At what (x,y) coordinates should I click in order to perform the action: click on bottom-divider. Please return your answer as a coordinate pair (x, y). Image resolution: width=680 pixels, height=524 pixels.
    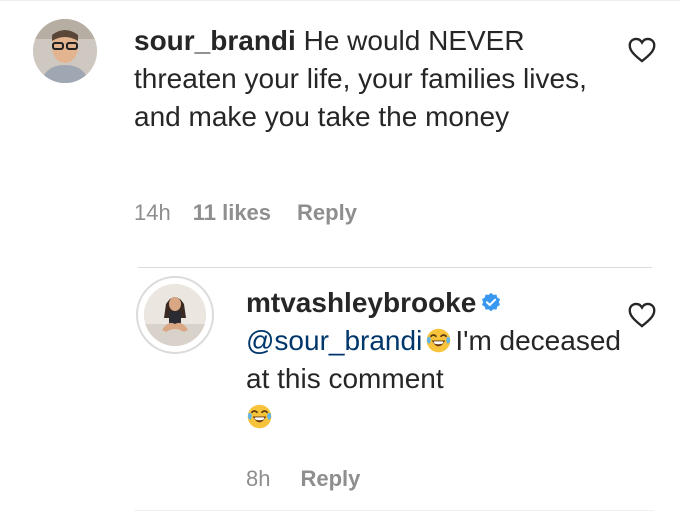
    Looking at the image, I should click on (394, 510).